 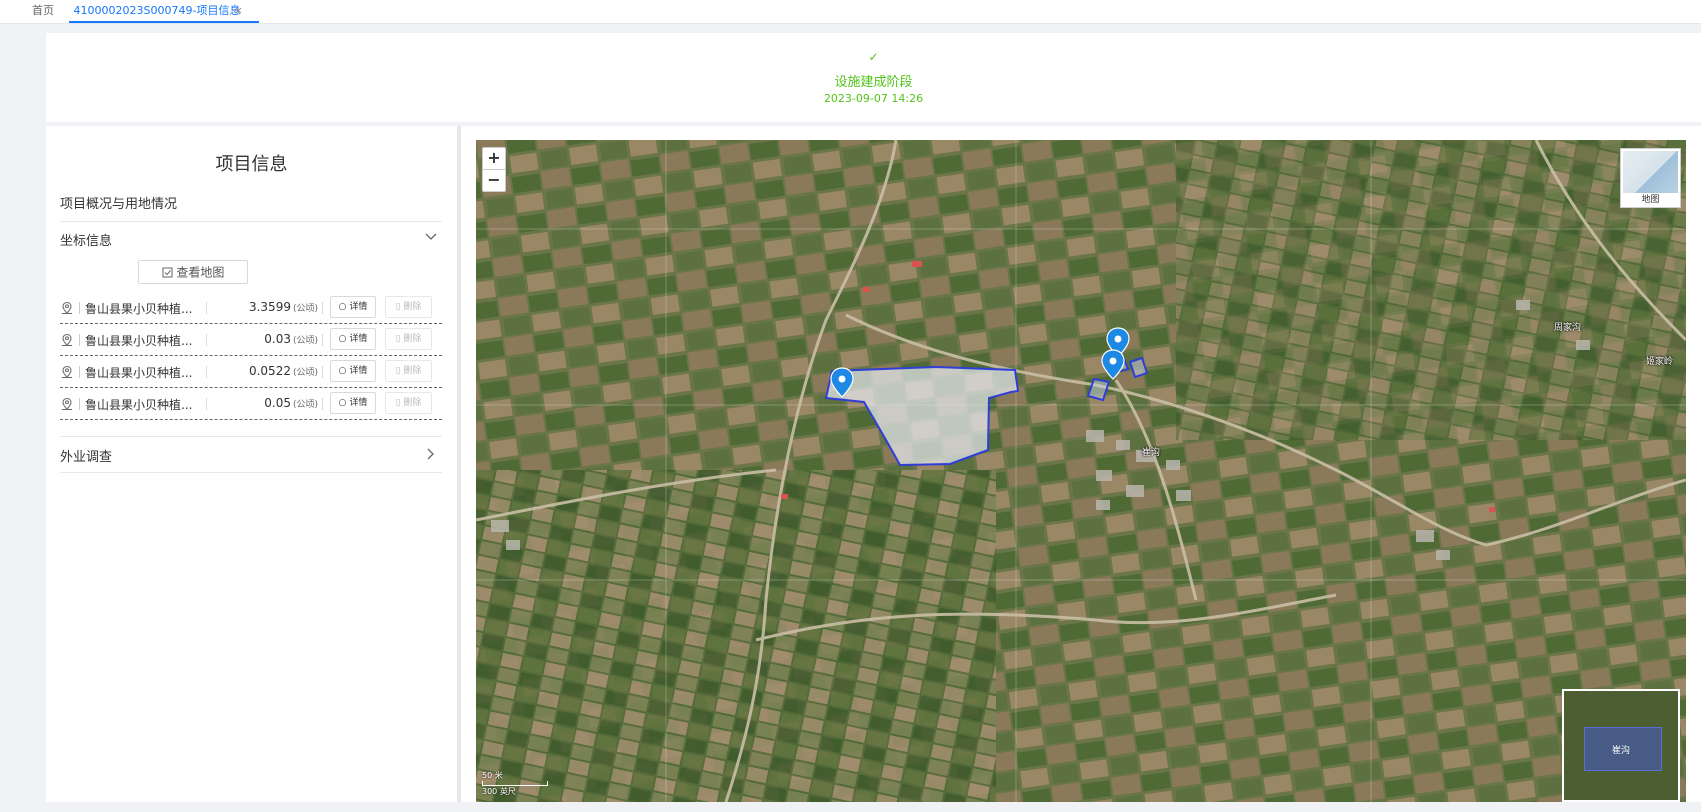 I want to click on coord-section-header: 坐标信息, so click(x=251, y=238).